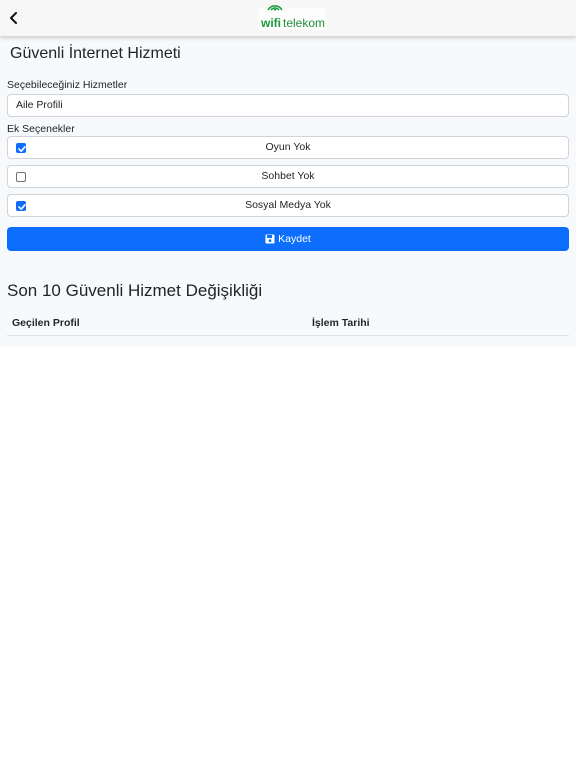 The image size is (576, 768). I want to click on chevron-left-icon, so click(13, 18).